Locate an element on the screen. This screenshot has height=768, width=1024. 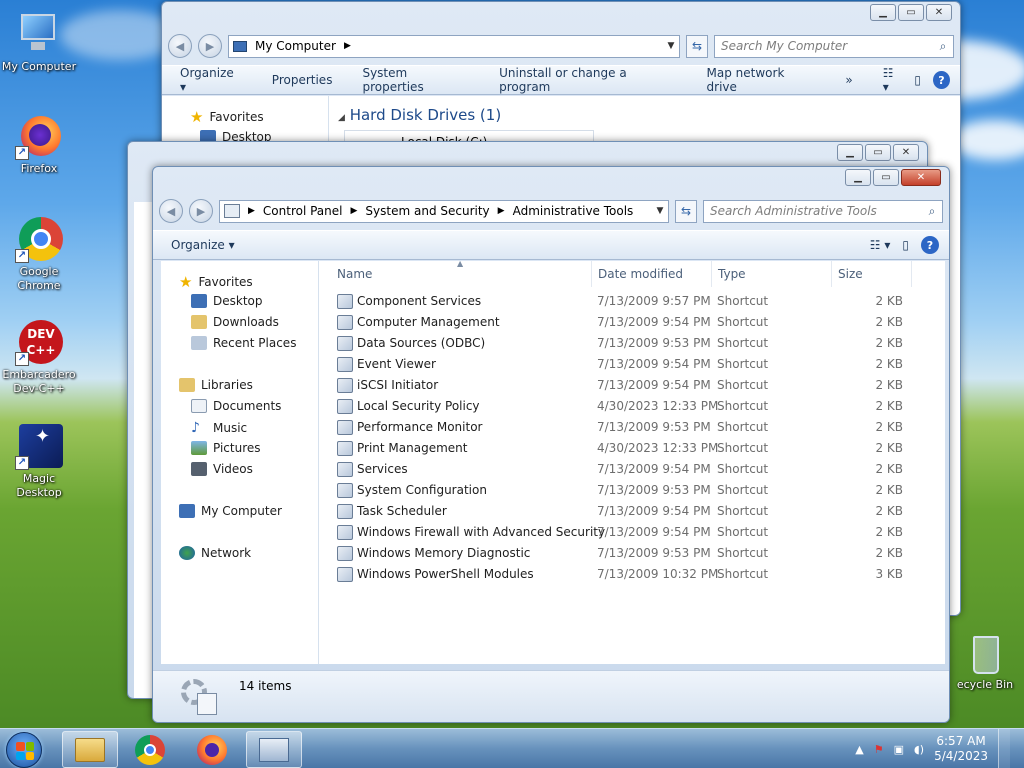
desktop-icon-recycle-bin: ecycle Bin is located at coordinates (985, 662).